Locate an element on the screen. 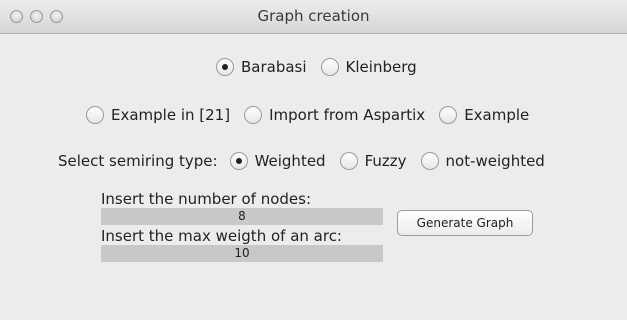  radio-barabasi: Barabasi is located at coordinates (261, 67).